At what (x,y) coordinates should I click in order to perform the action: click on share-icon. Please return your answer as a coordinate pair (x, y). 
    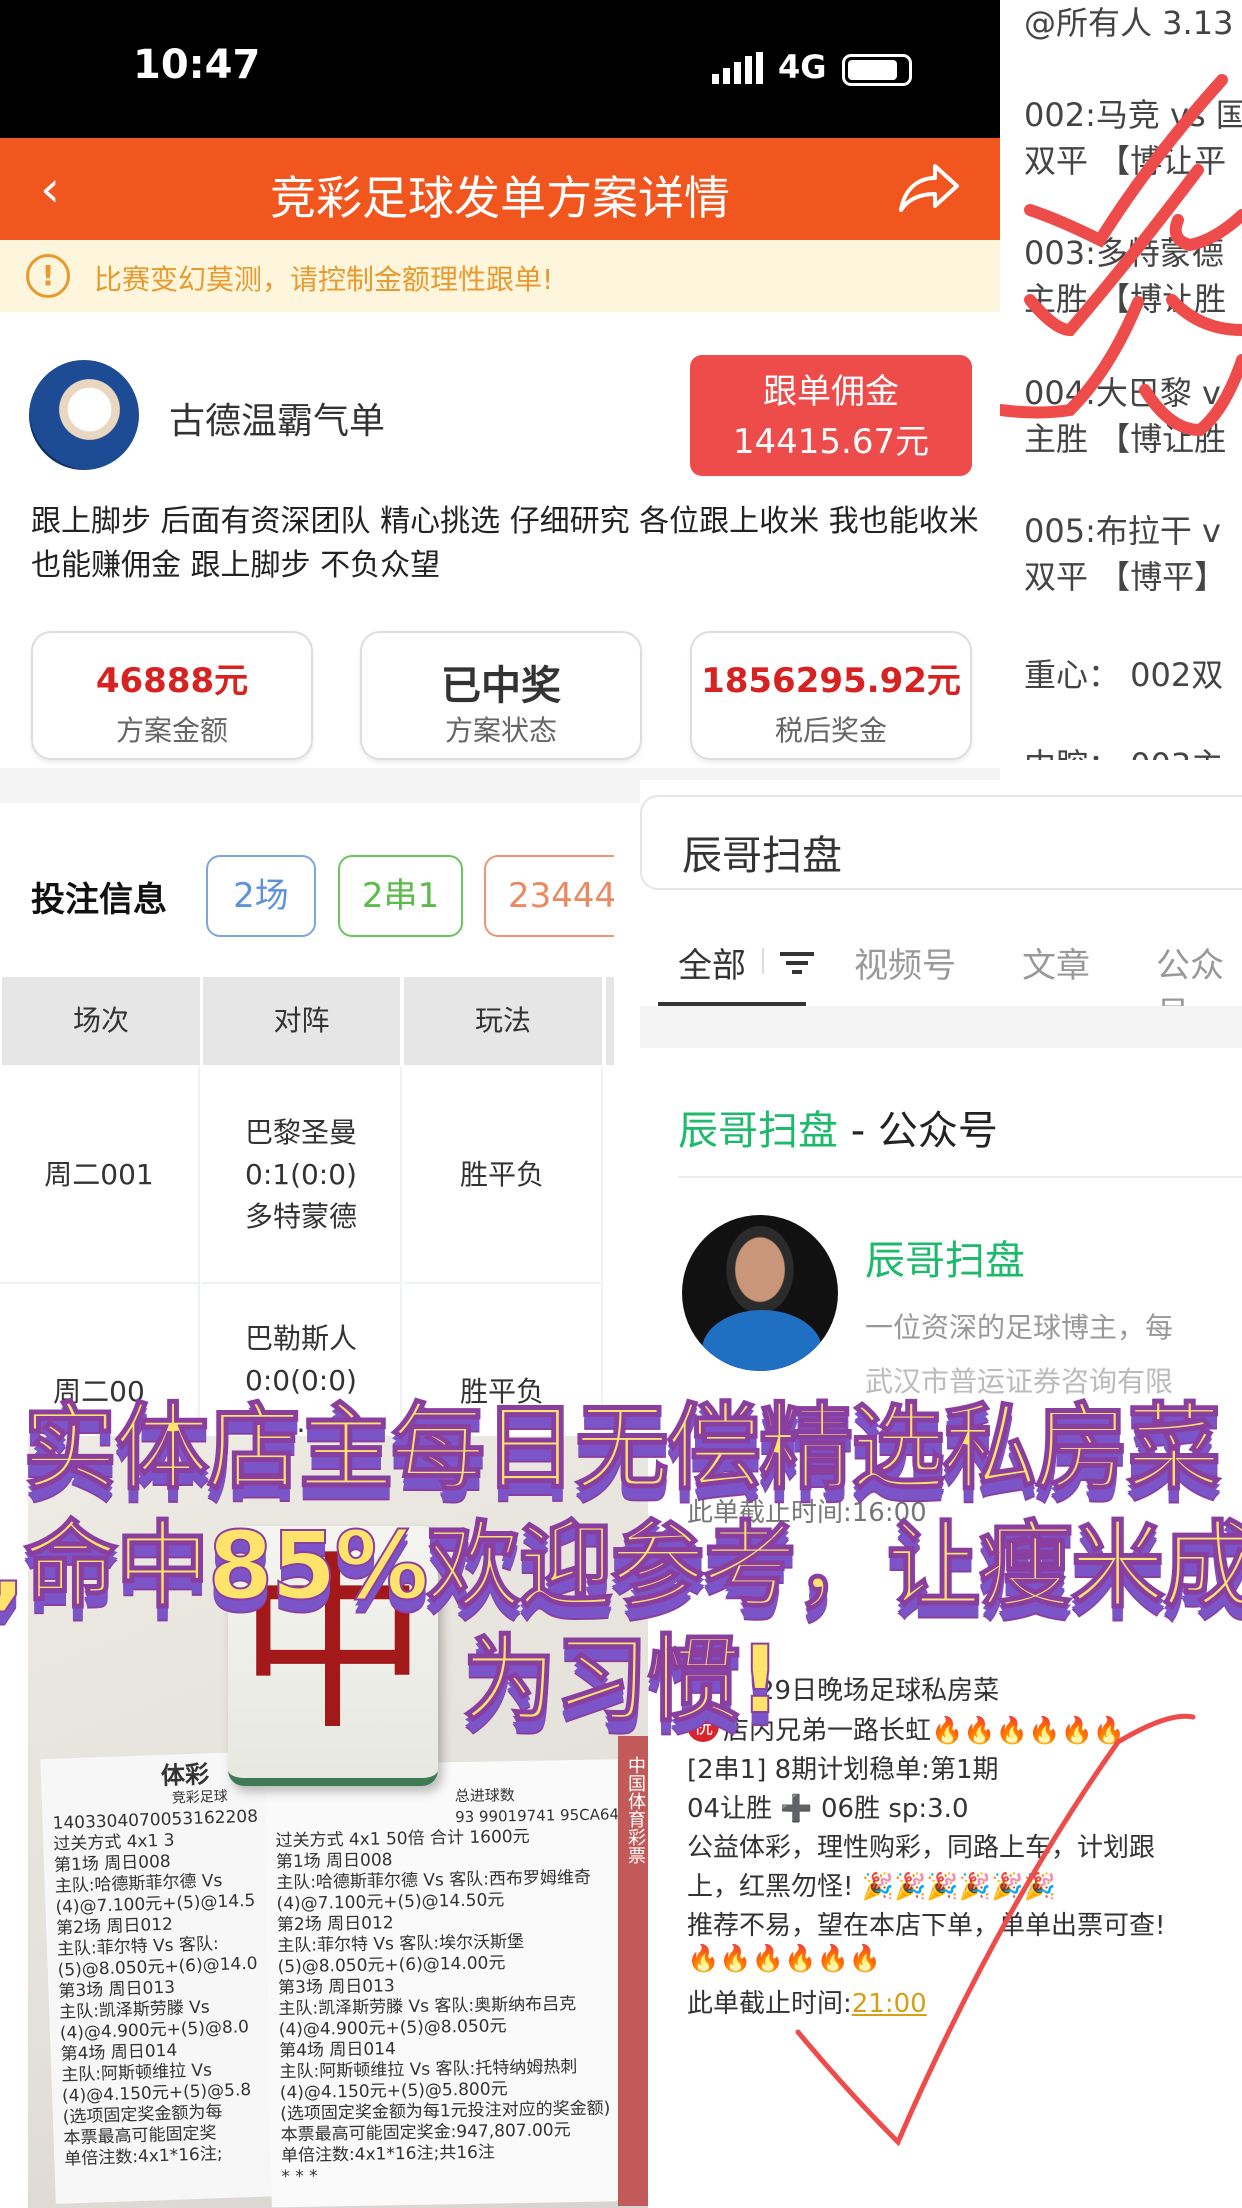
    Looking at the image, I should click on (929, 188).